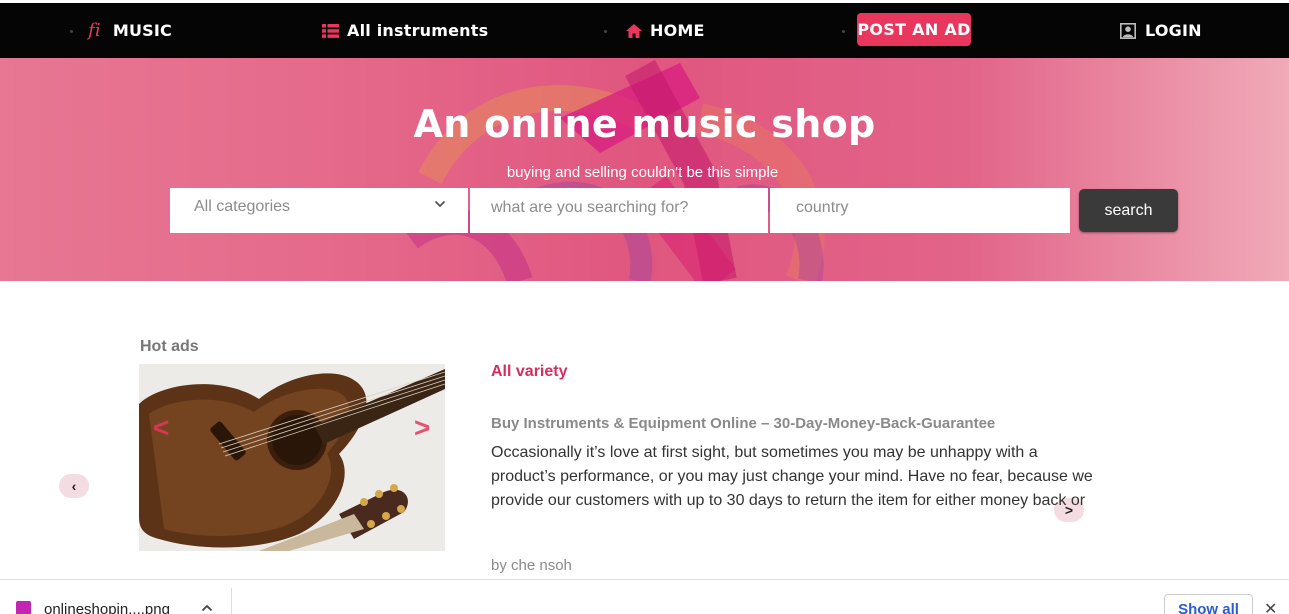  Describe the element at coordinates (231, 601) in the screenshot. I see `download-divider` at that location.